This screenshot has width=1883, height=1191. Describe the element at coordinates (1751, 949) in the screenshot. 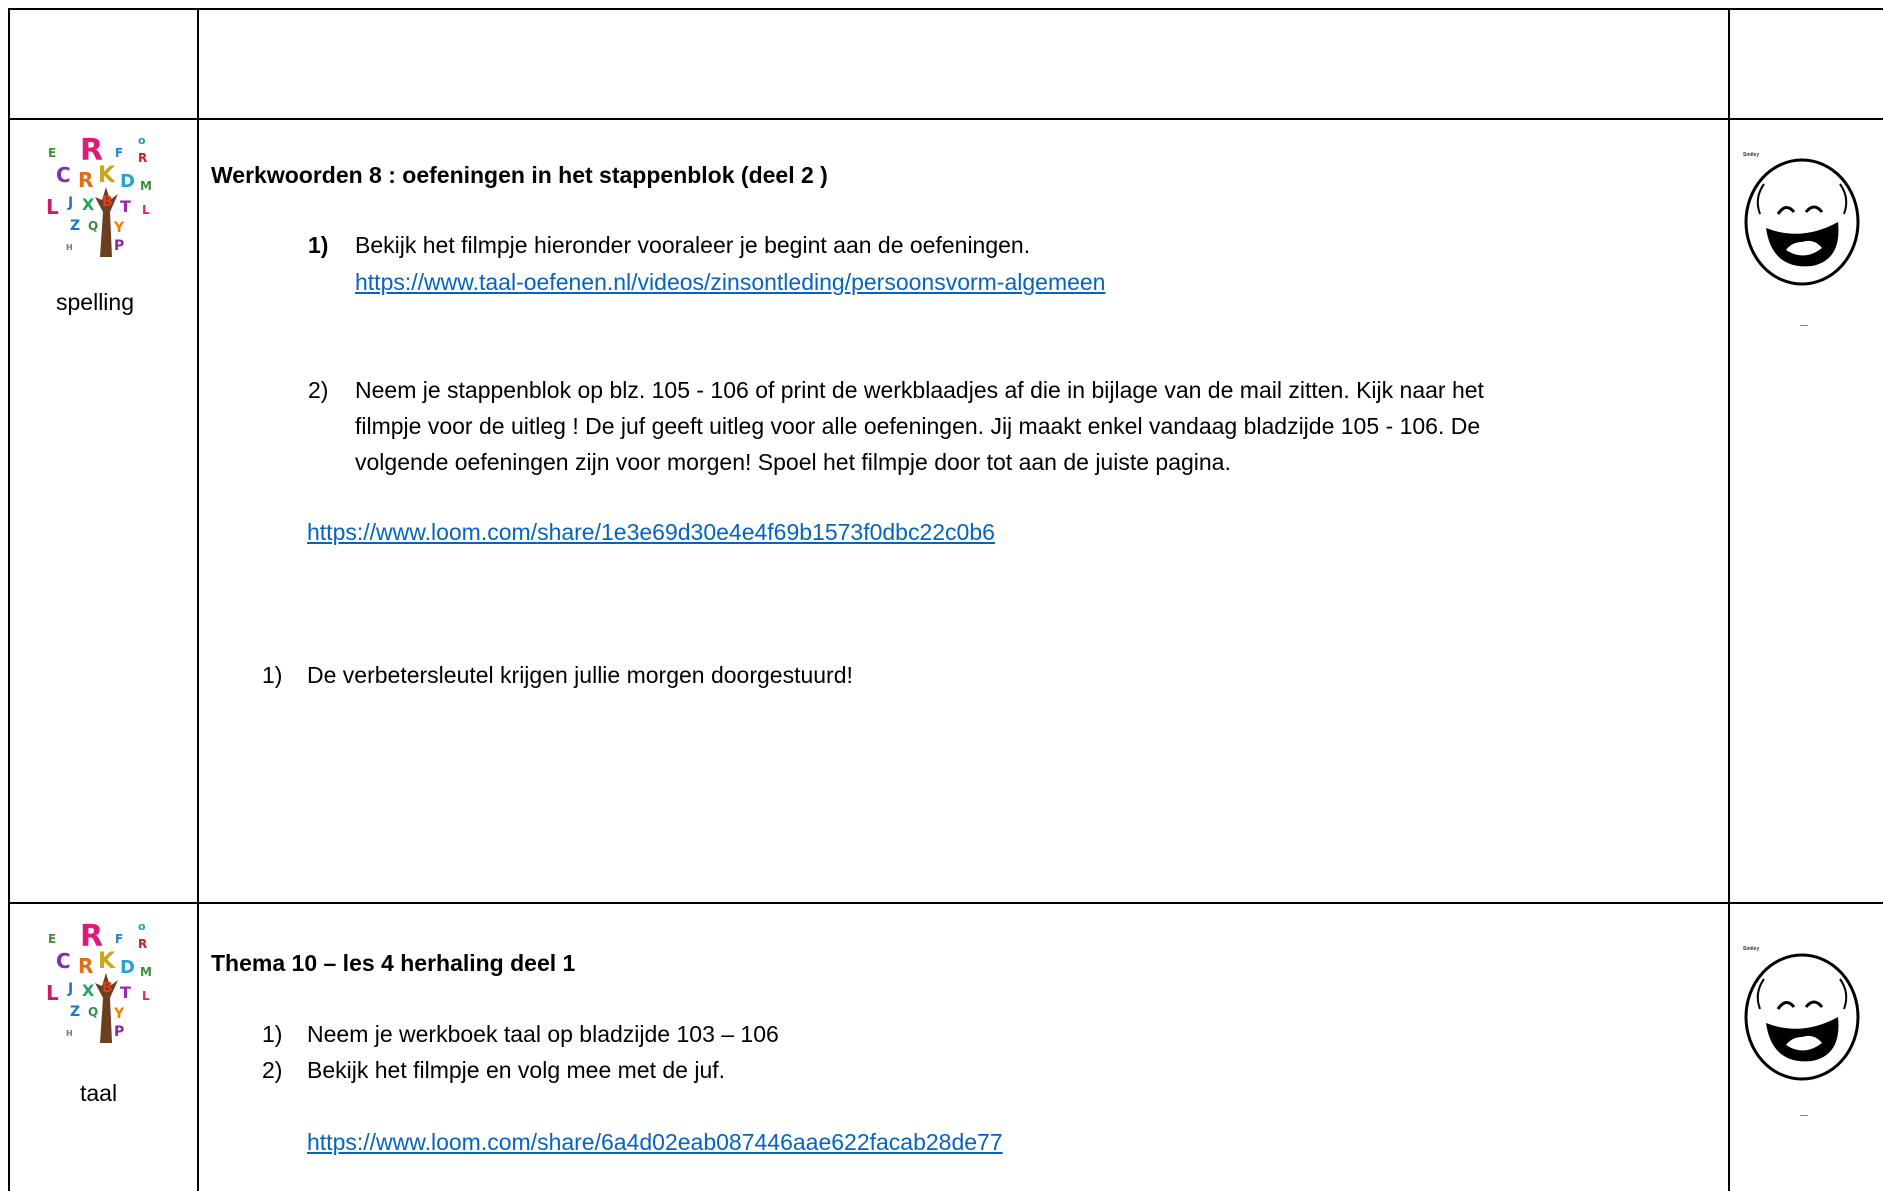

I see `smiley-caption: Smiley` at that location.